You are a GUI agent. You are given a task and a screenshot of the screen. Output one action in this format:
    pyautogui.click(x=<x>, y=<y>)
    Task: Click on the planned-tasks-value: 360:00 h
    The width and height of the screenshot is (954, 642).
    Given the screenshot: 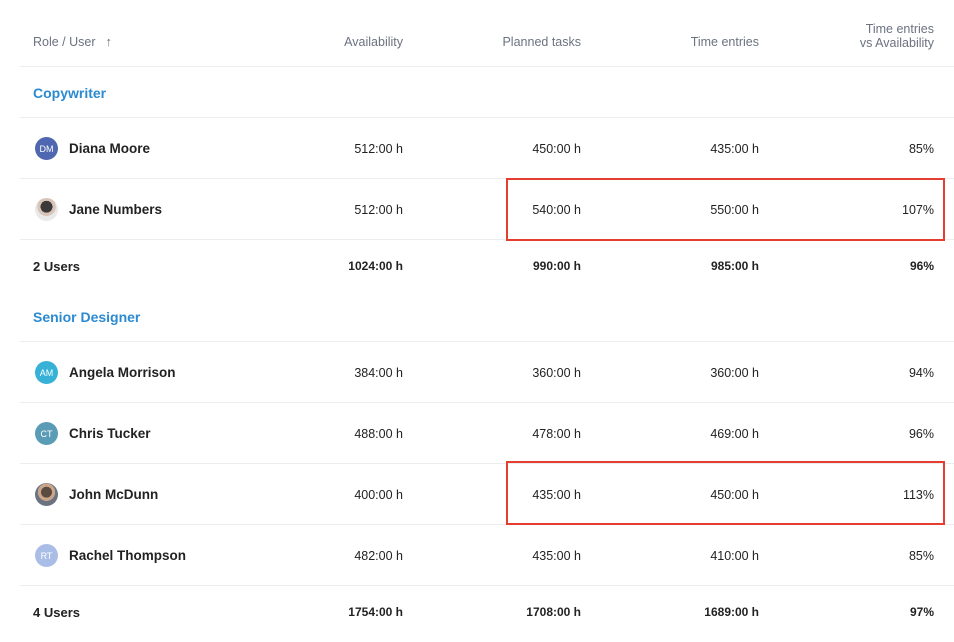 What is the action you would take?
    pyautogui.click(x=556, y=373)
    